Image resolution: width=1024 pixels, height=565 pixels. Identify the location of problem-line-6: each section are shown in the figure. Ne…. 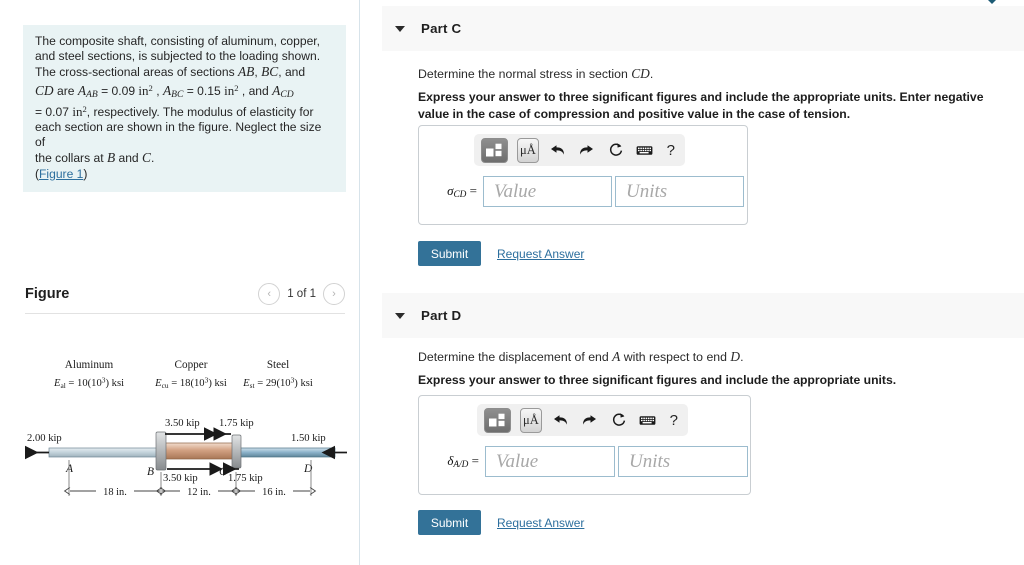
(178, 135).